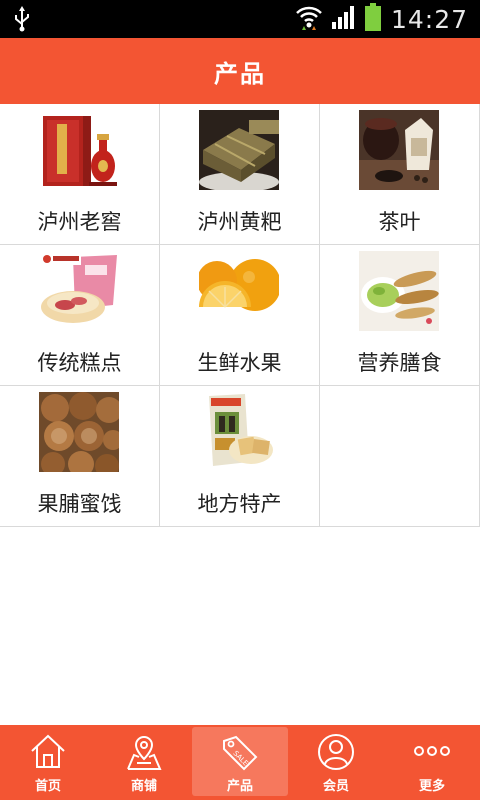  Describe the element at coordinates (309, 19) in the screenshot. I see `wifi-icon` at that location.